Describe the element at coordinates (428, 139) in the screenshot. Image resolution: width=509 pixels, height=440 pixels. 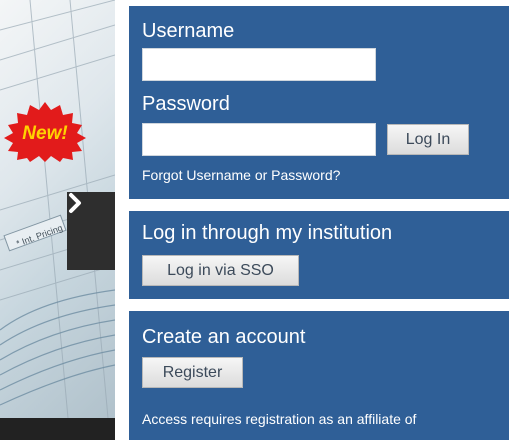
I see `login-button: Log In` at that location.